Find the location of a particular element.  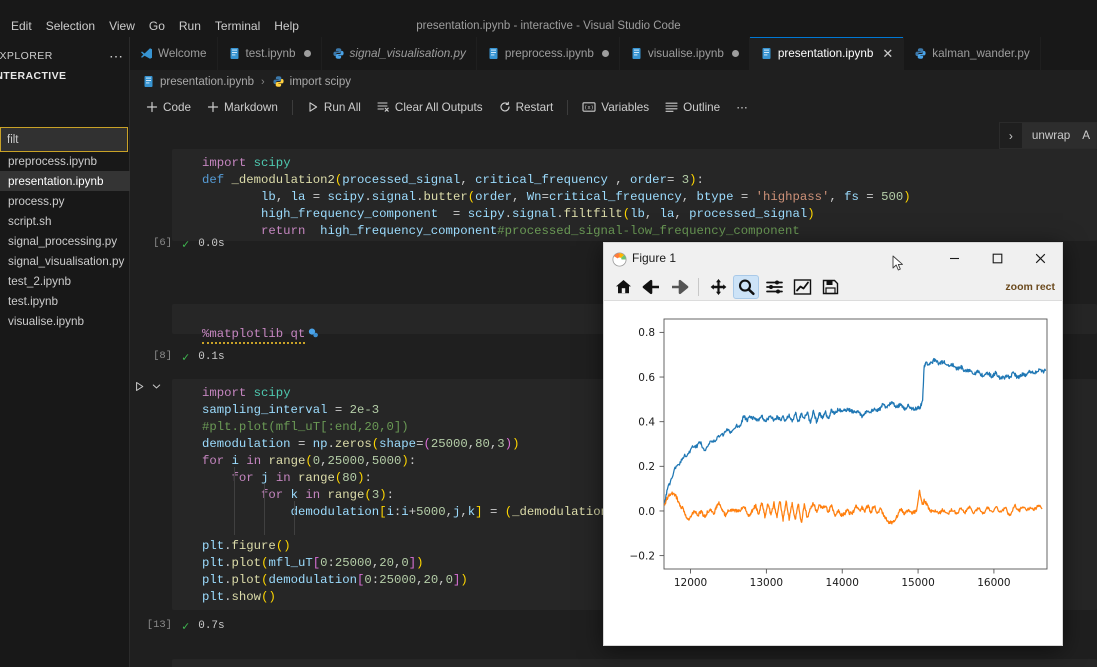

save-floppy-icon is located at coordinates (830, 287).